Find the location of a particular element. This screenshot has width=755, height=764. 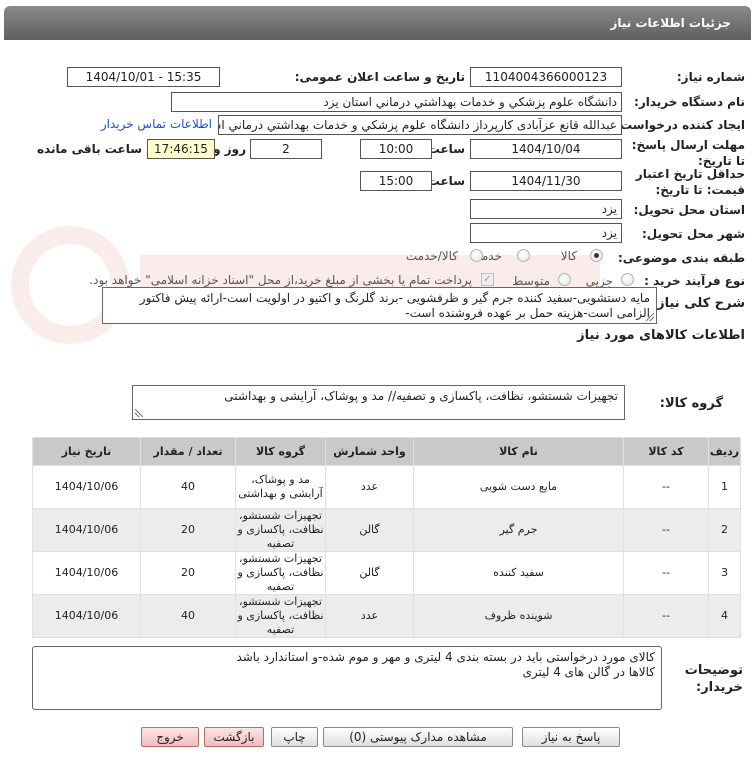

process-option-medium: متوسط is located at coordinates (531, 281).